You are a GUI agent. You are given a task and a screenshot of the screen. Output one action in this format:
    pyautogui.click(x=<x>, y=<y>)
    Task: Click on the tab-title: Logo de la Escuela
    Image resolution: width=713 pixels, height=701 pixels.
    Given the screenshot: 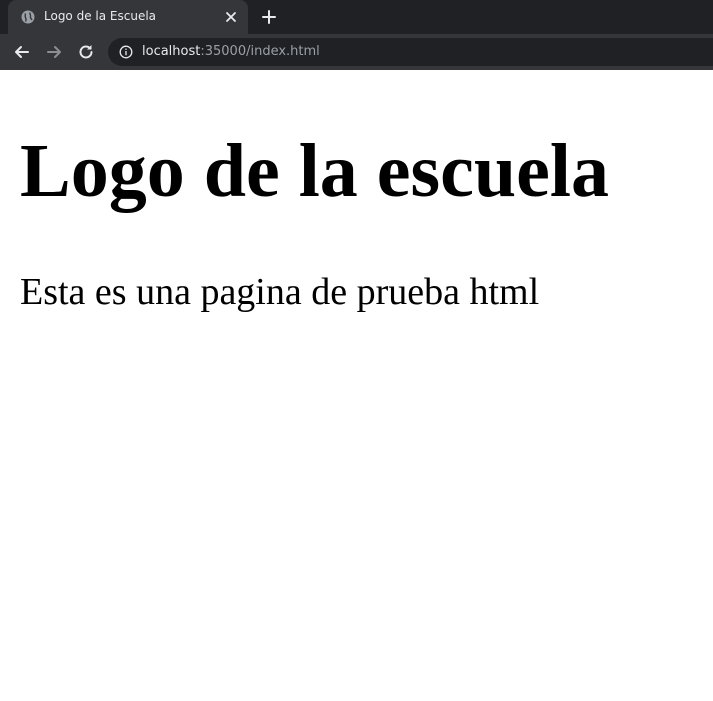 What is the action you would take?
    pyautogui.click(x=100, y=16)
    